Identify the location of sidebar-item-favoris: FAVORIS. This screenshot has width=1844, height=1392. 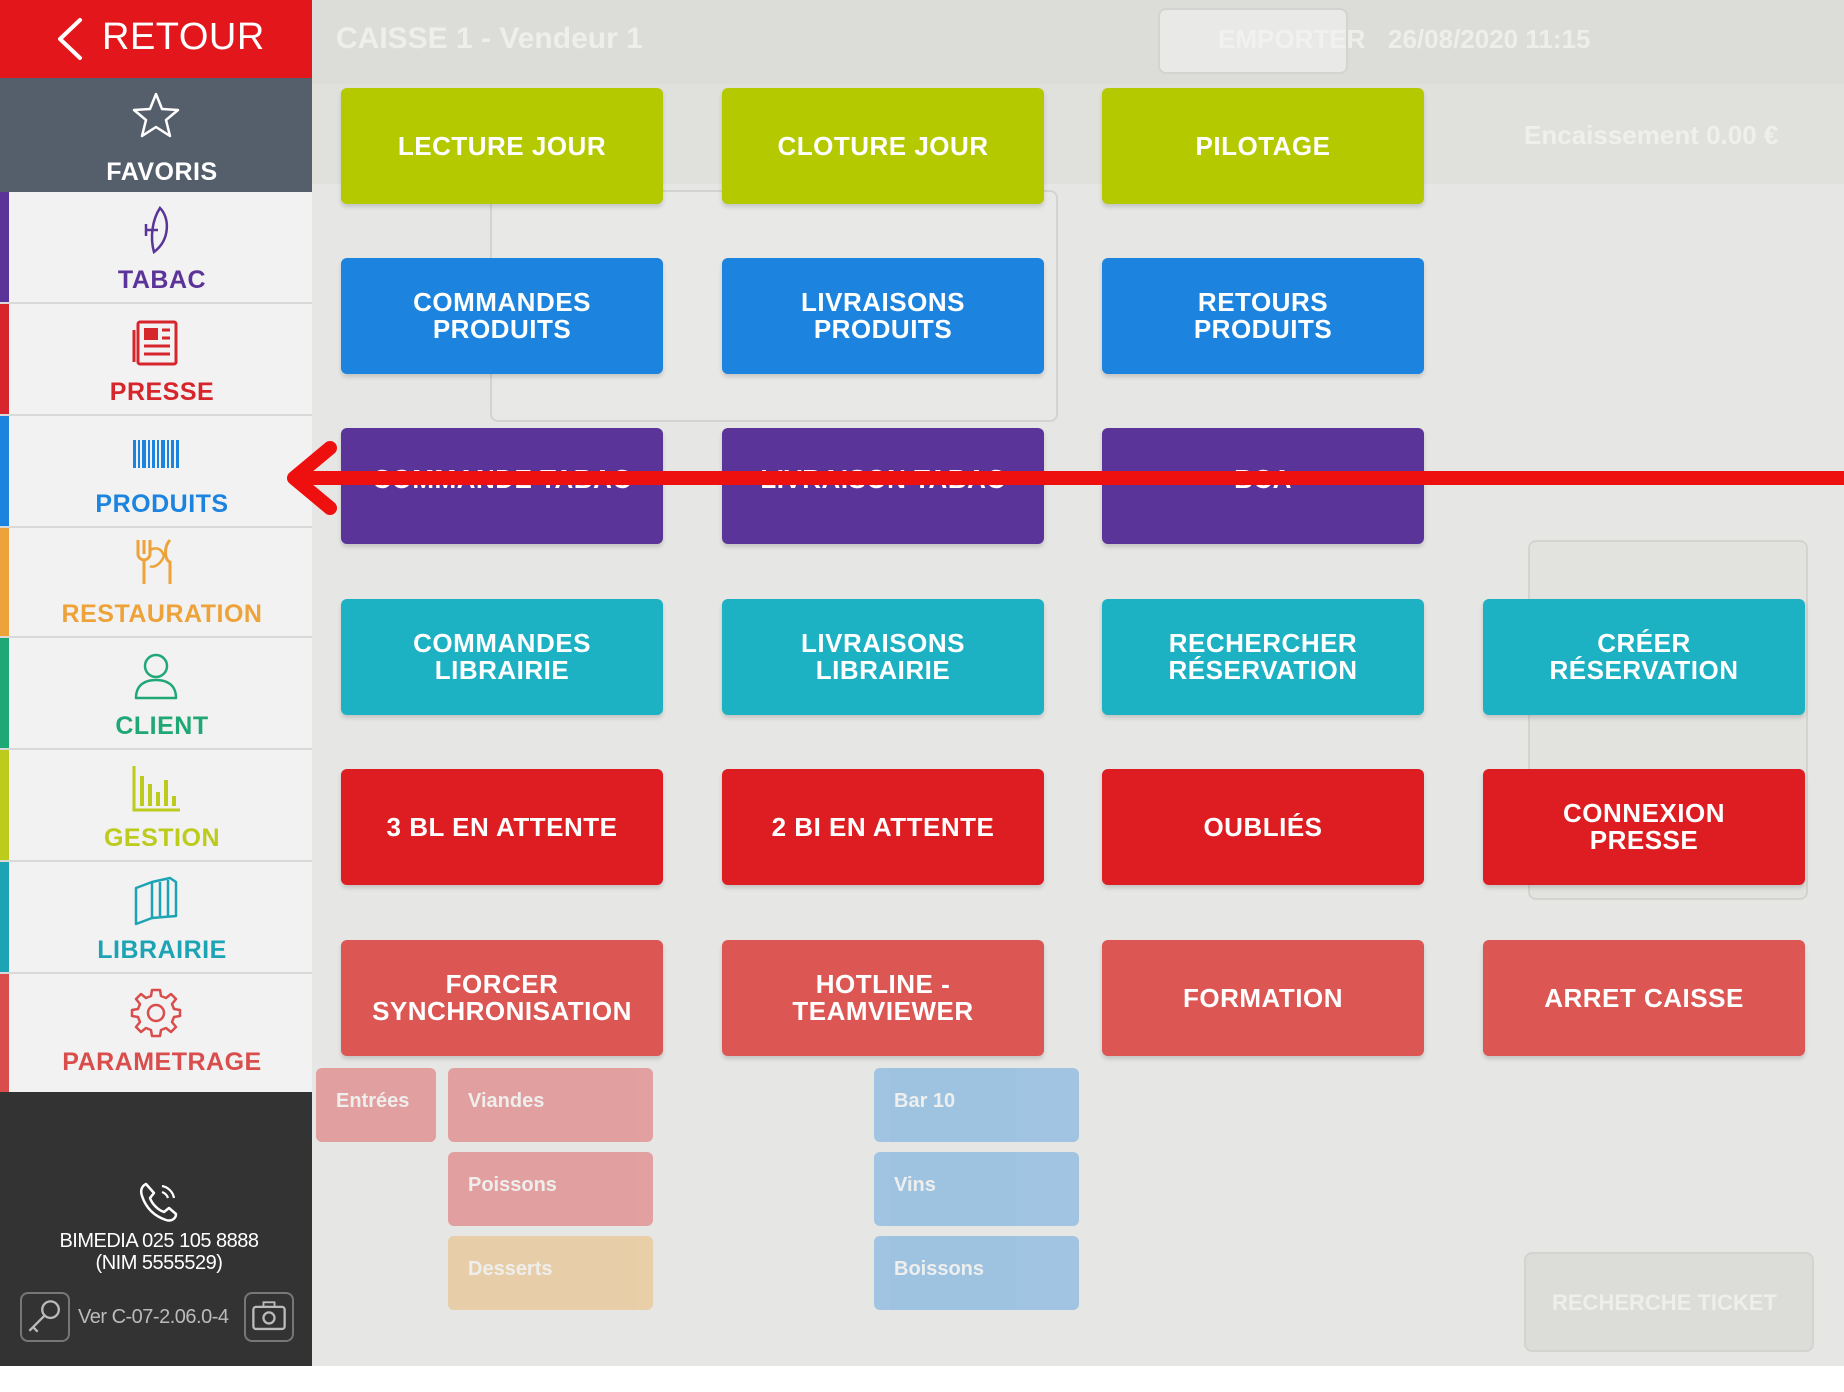
(156, 135).